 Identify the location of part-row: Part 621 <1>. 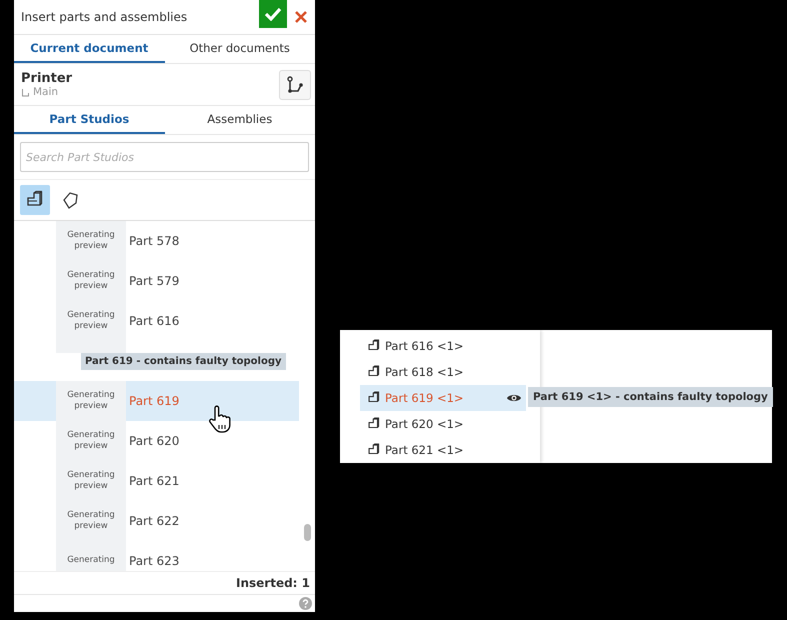
(443, 450).